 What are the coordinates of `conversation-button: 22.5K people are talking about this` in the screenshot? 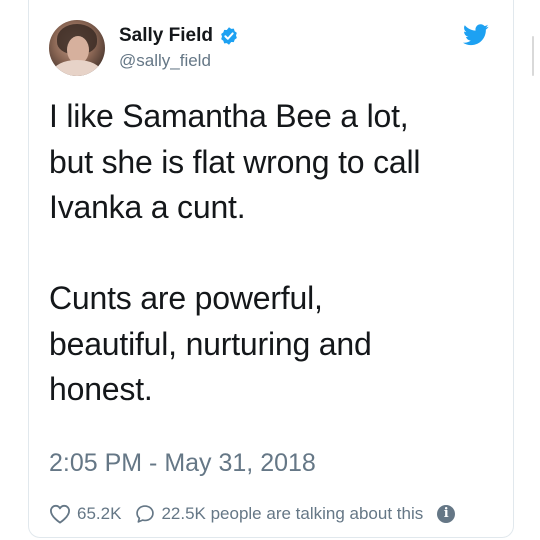 It's located at (279, 514).